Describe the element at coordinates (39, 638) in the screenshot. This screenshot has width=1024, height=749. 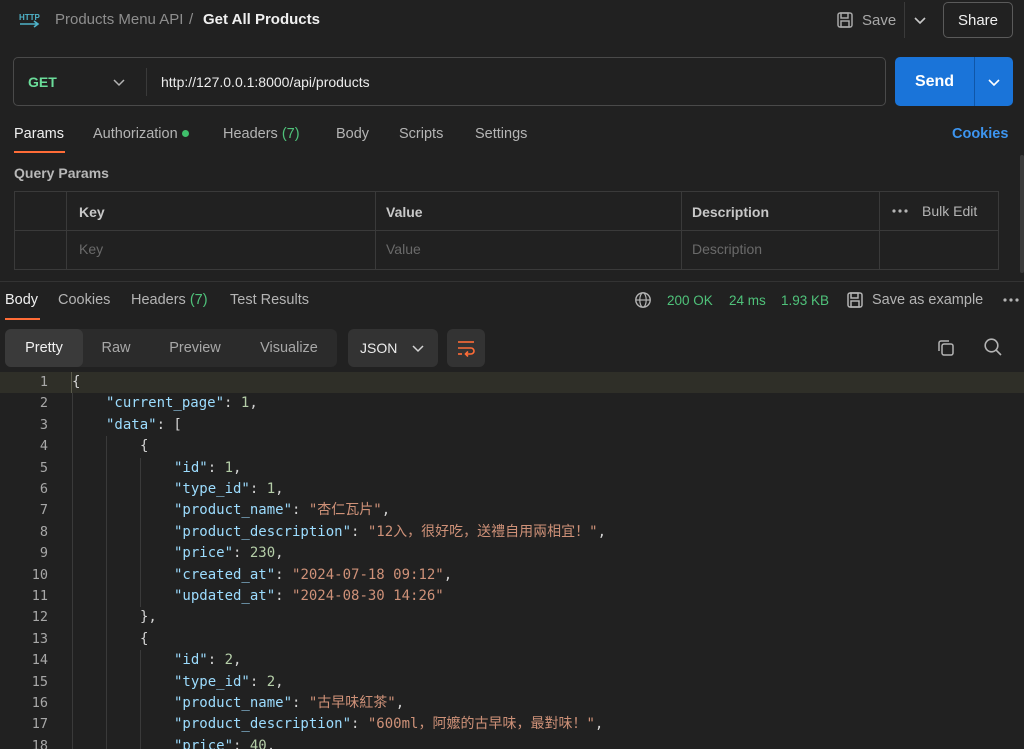
I see `line-number: 13` at that location.